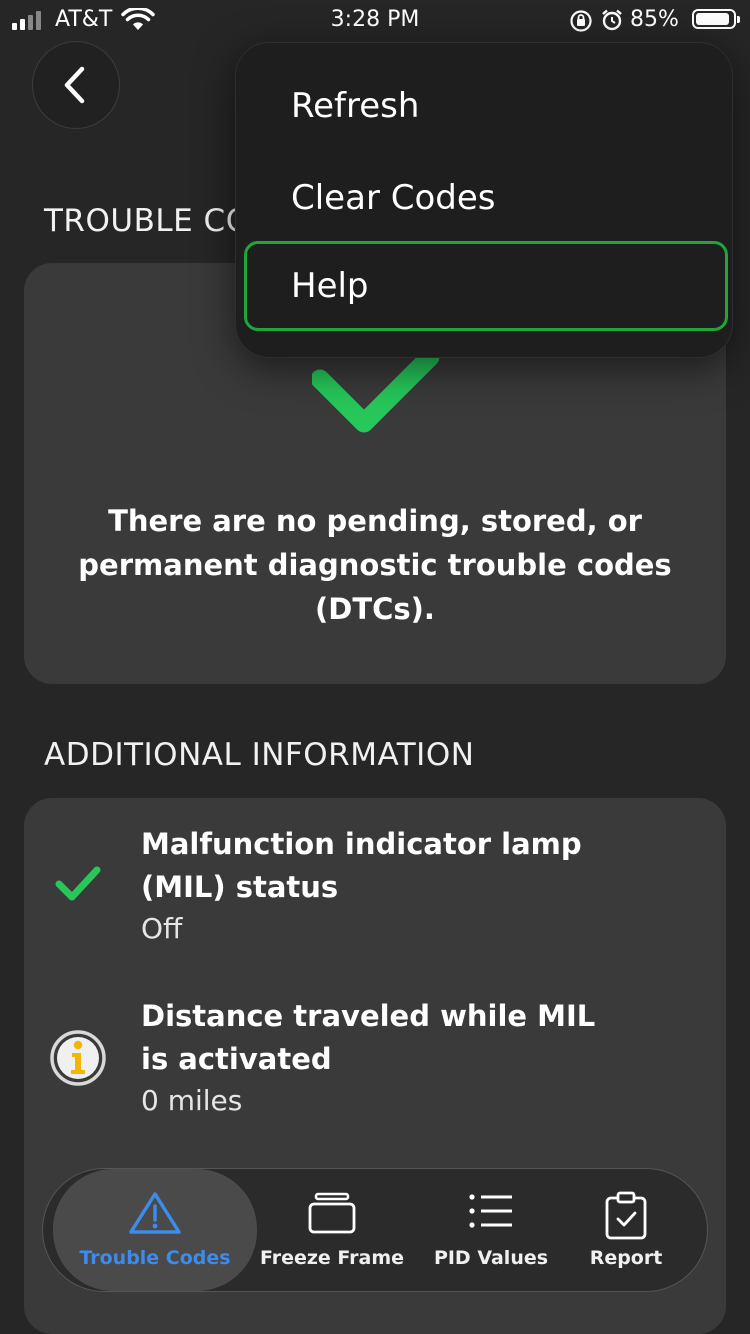  What do you see at coordinates (375, 20) in the screenshot?
I see `status-bar: AT&T 3:28 PM 85%` at bounding box center [375, 20].